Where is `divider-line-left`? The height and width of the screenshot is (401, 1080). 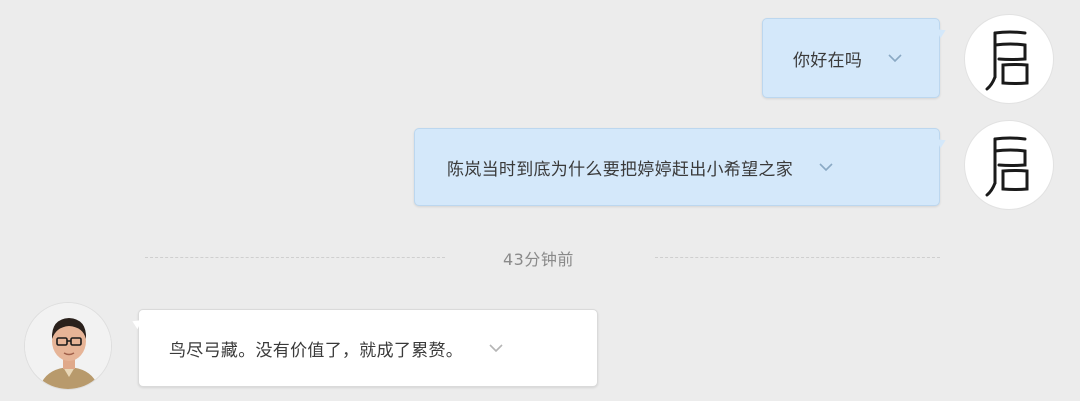 divider-line-left is located at coordinates (295, 257).